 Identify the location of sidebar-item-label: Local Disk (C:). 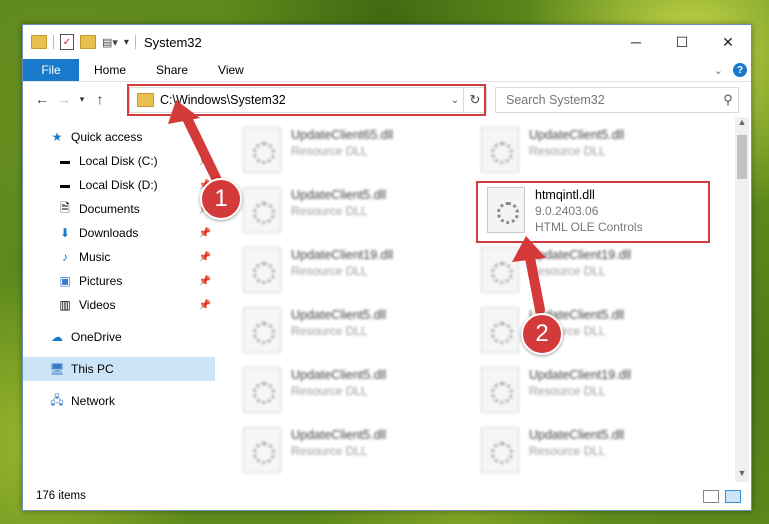
(118, 161).